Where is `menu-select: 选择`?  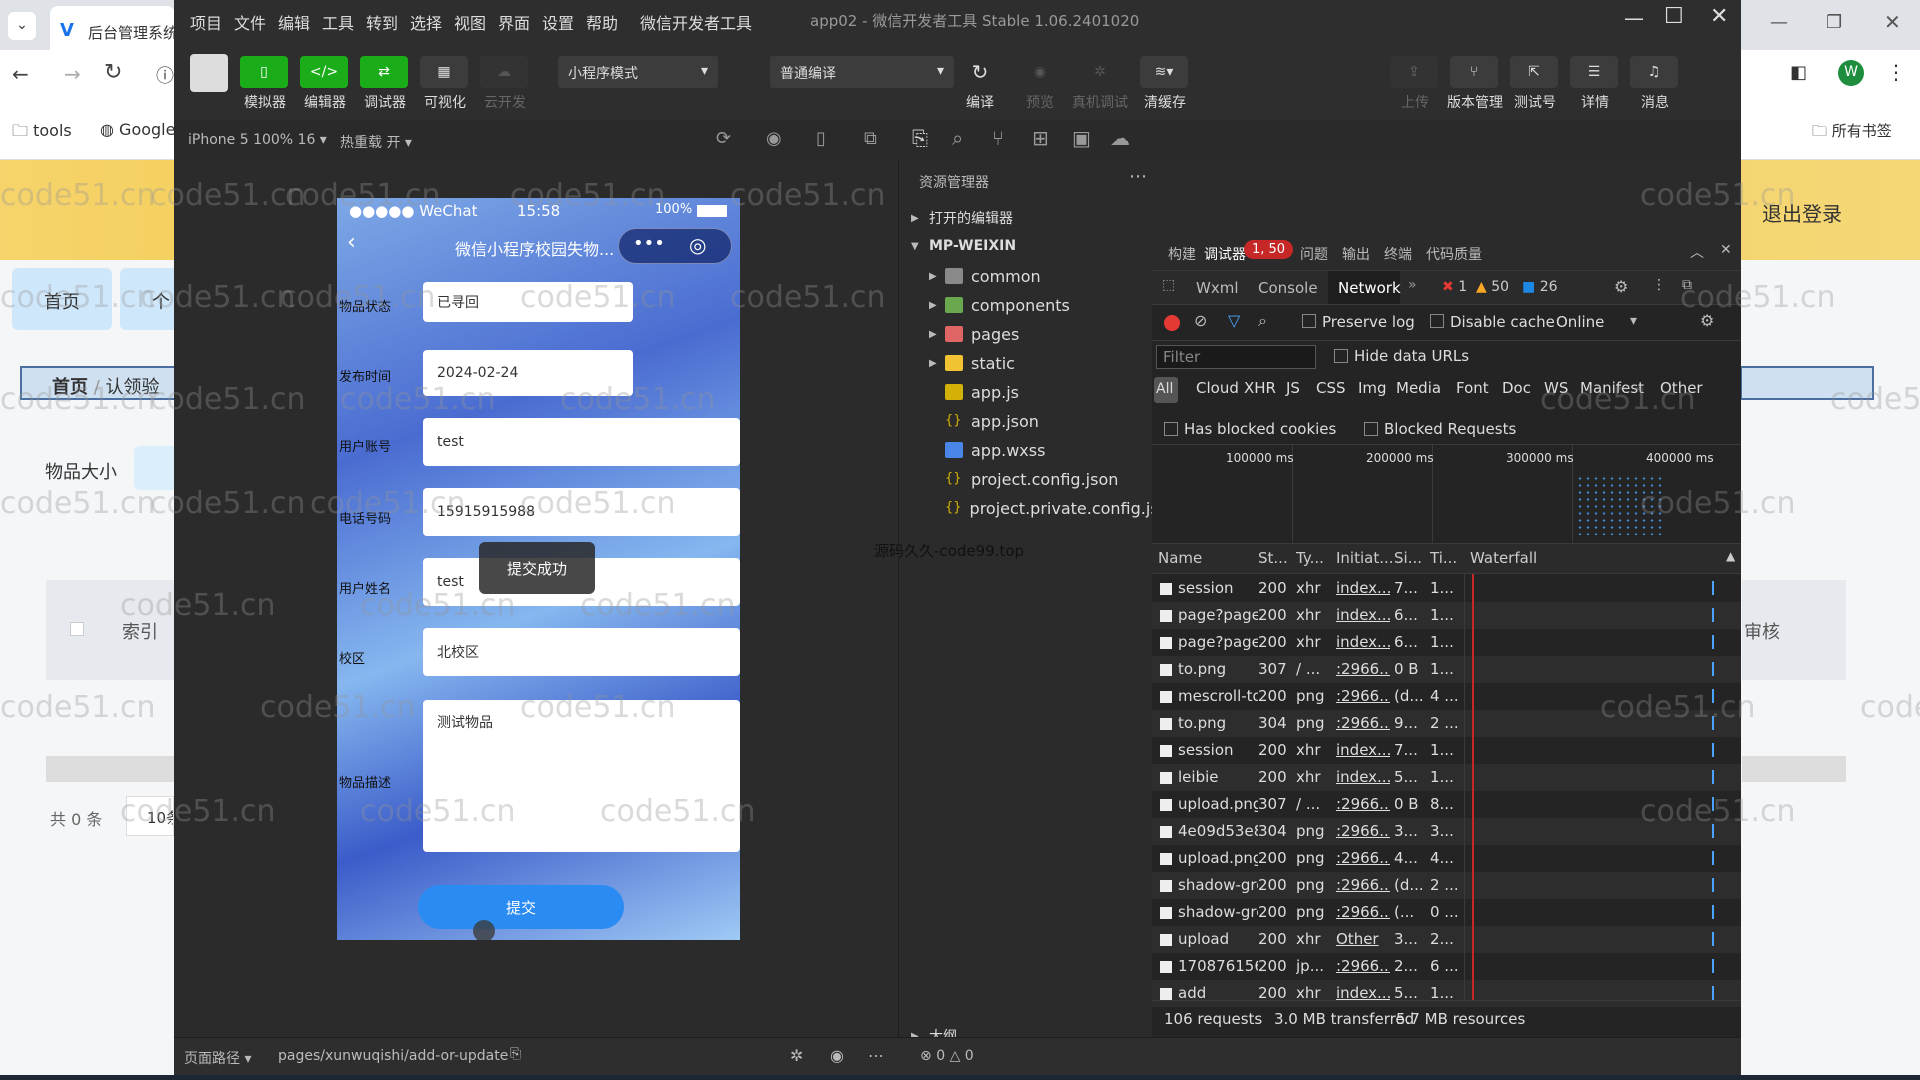 menu-select: 选择 is located at coordinates (426, 22).